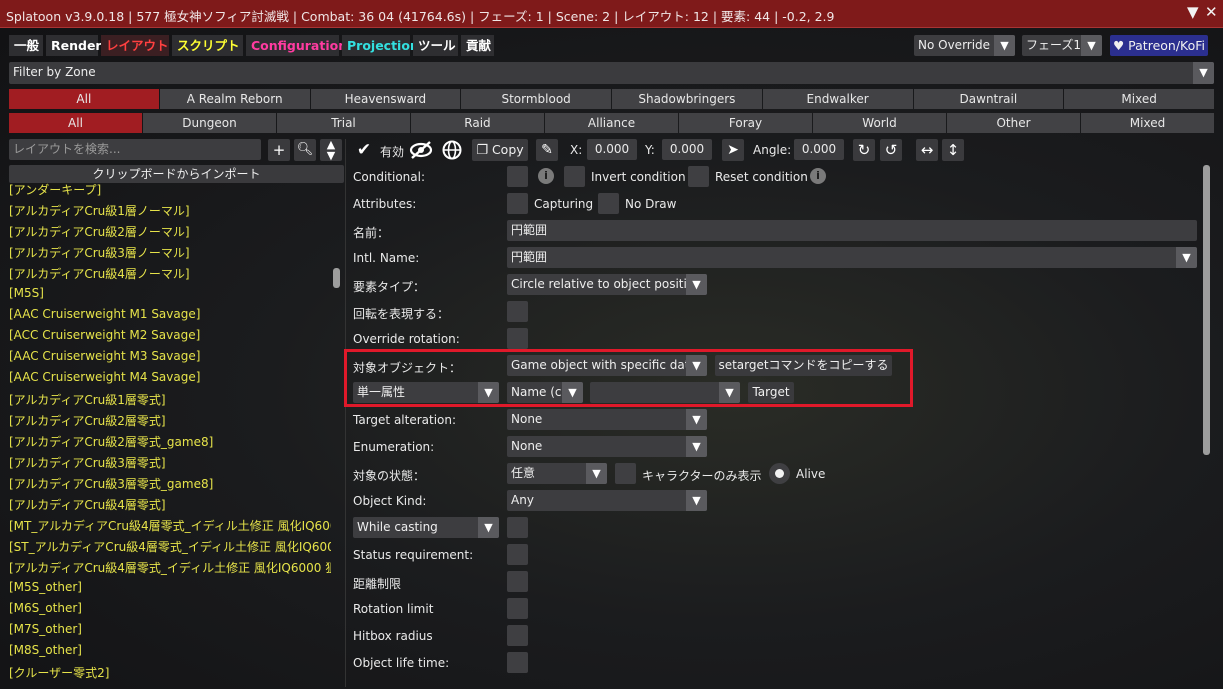  I want to click on rotation-limit-checkbox, so click(517, 608).